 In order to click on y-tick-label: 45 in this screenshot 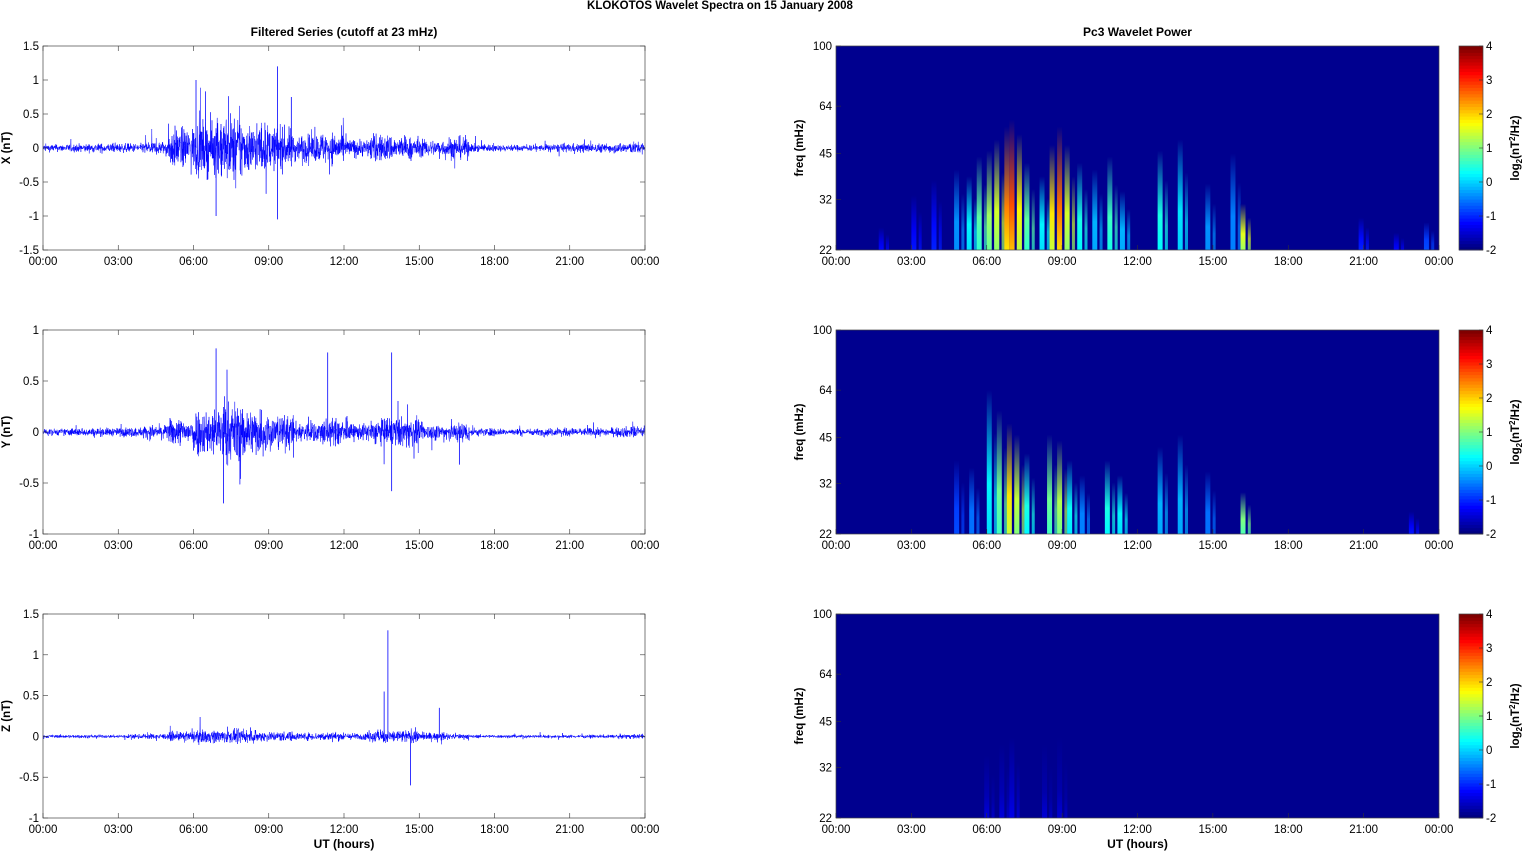, I will do `click(825, 439)`.